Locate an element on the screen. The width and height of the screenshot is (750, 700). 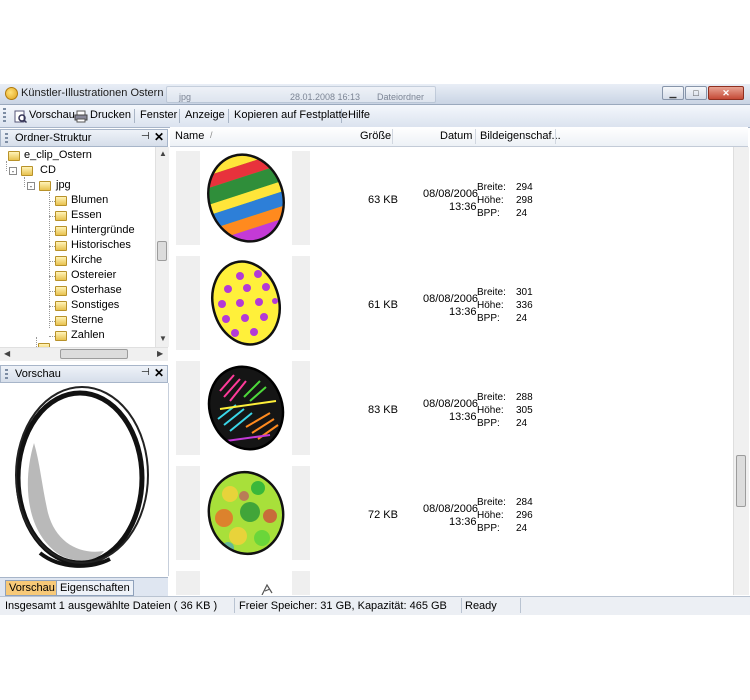
ghost-text-date: 28.01.2008 16:13 is located at coordinates (325, 97).